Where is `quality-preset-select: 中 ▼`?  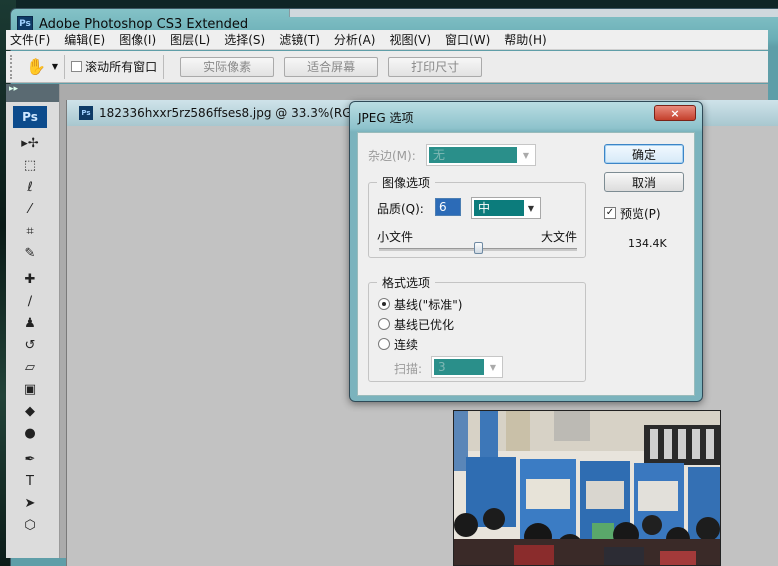 quality-preset-select: 中 ▼ is located at coordinates (506, 208).